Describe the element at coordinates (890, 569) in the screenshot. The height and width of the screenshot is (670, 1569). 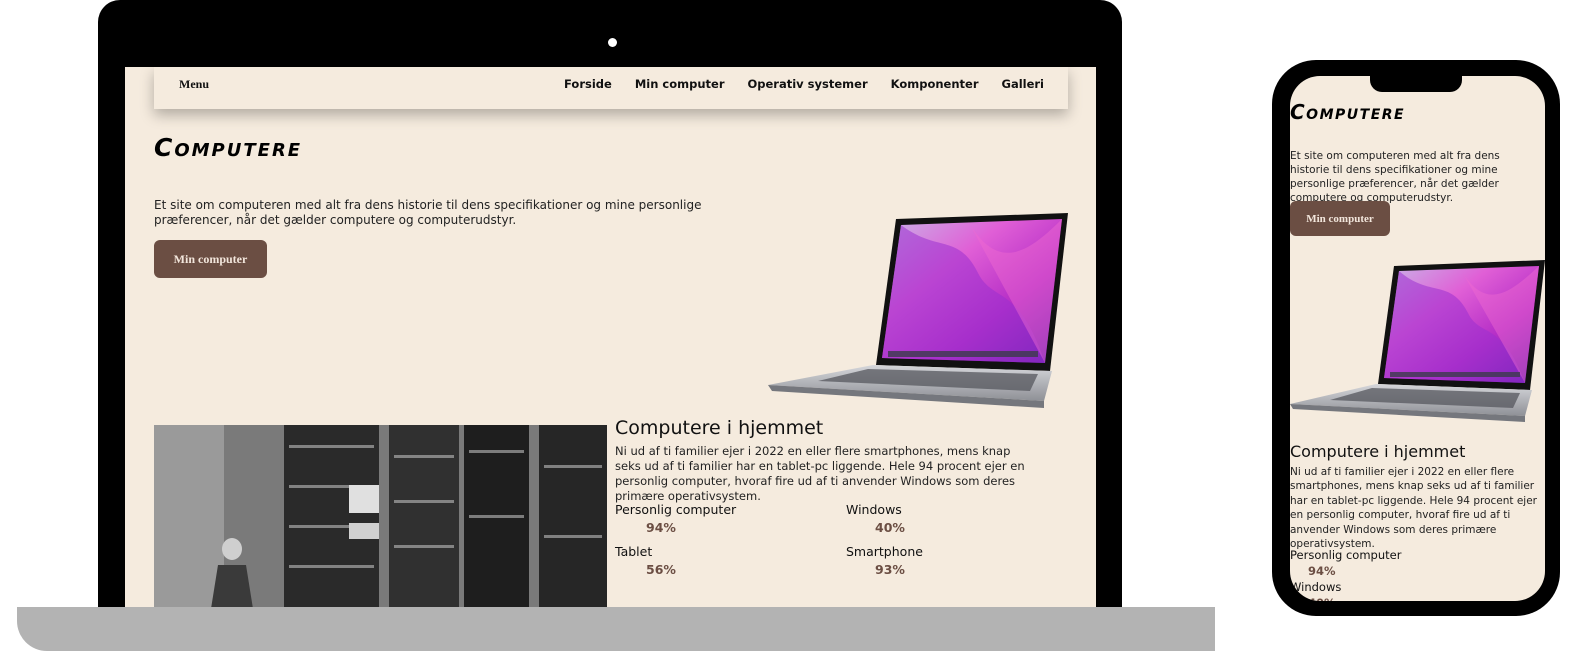
I see `stat-value-smartphone: 93%` at that location.